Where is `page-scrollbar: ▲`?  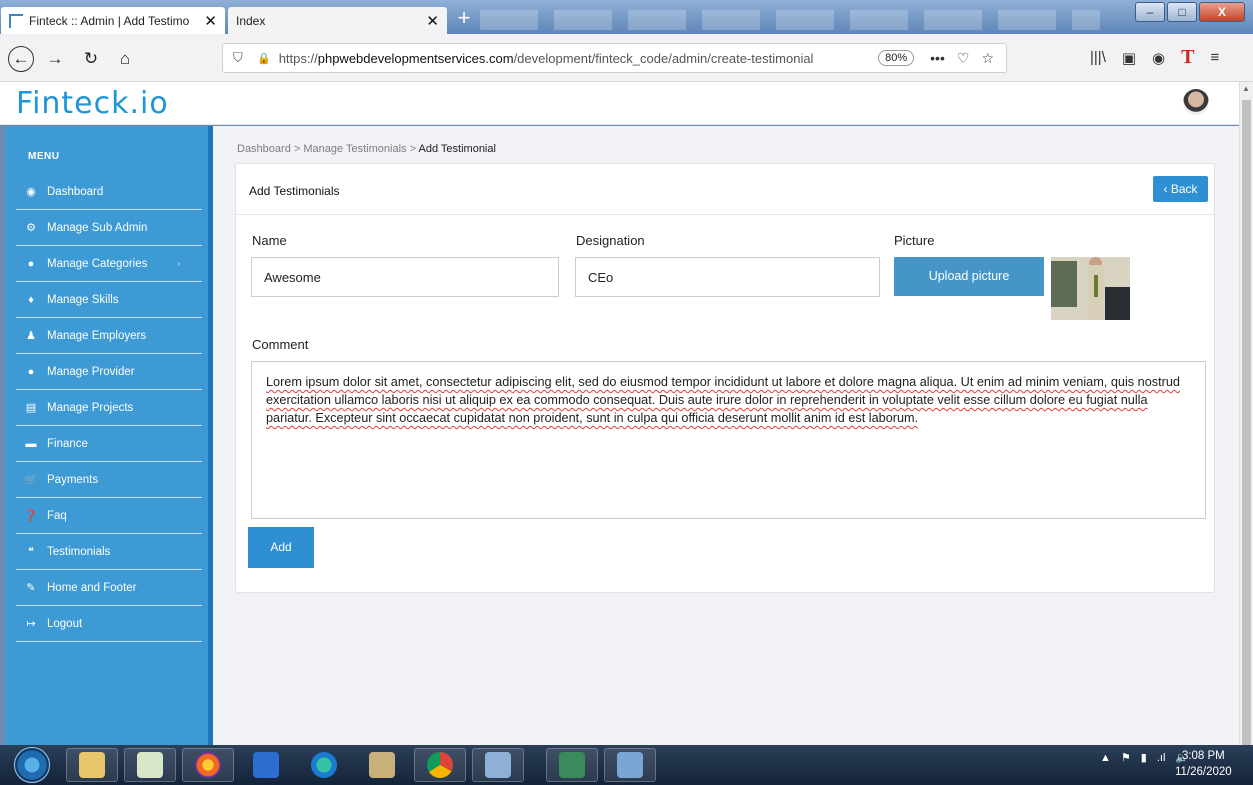 page-scrollbar: ▲ is located at coordinates (1246, 416).